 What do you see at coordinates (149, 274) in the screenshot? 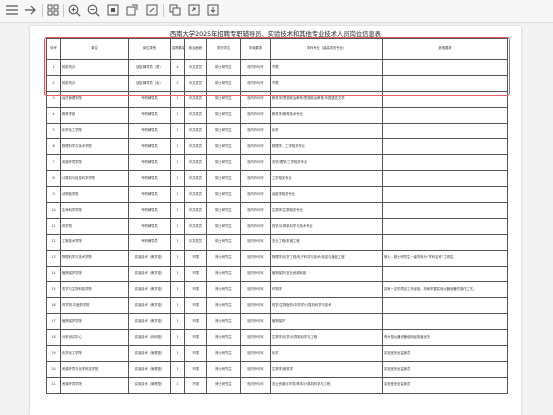
I see `table-cell: 实验技术（教学型）` at bounding box center [149, 274].